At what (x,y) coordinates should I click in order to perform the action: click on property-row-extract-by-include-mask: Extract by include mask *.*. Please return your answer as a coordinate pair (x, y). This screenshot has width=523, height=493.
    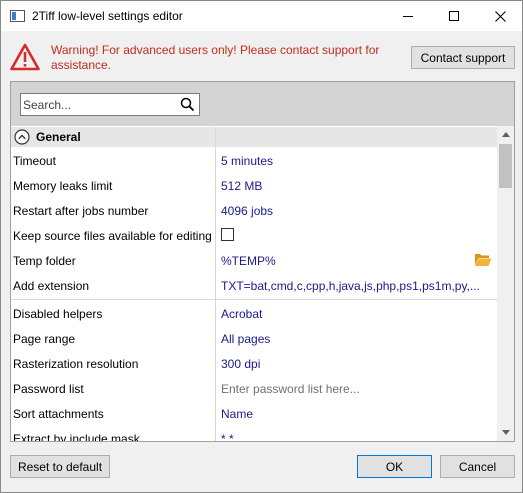
    Looking at the image, I should click on (254, 434).